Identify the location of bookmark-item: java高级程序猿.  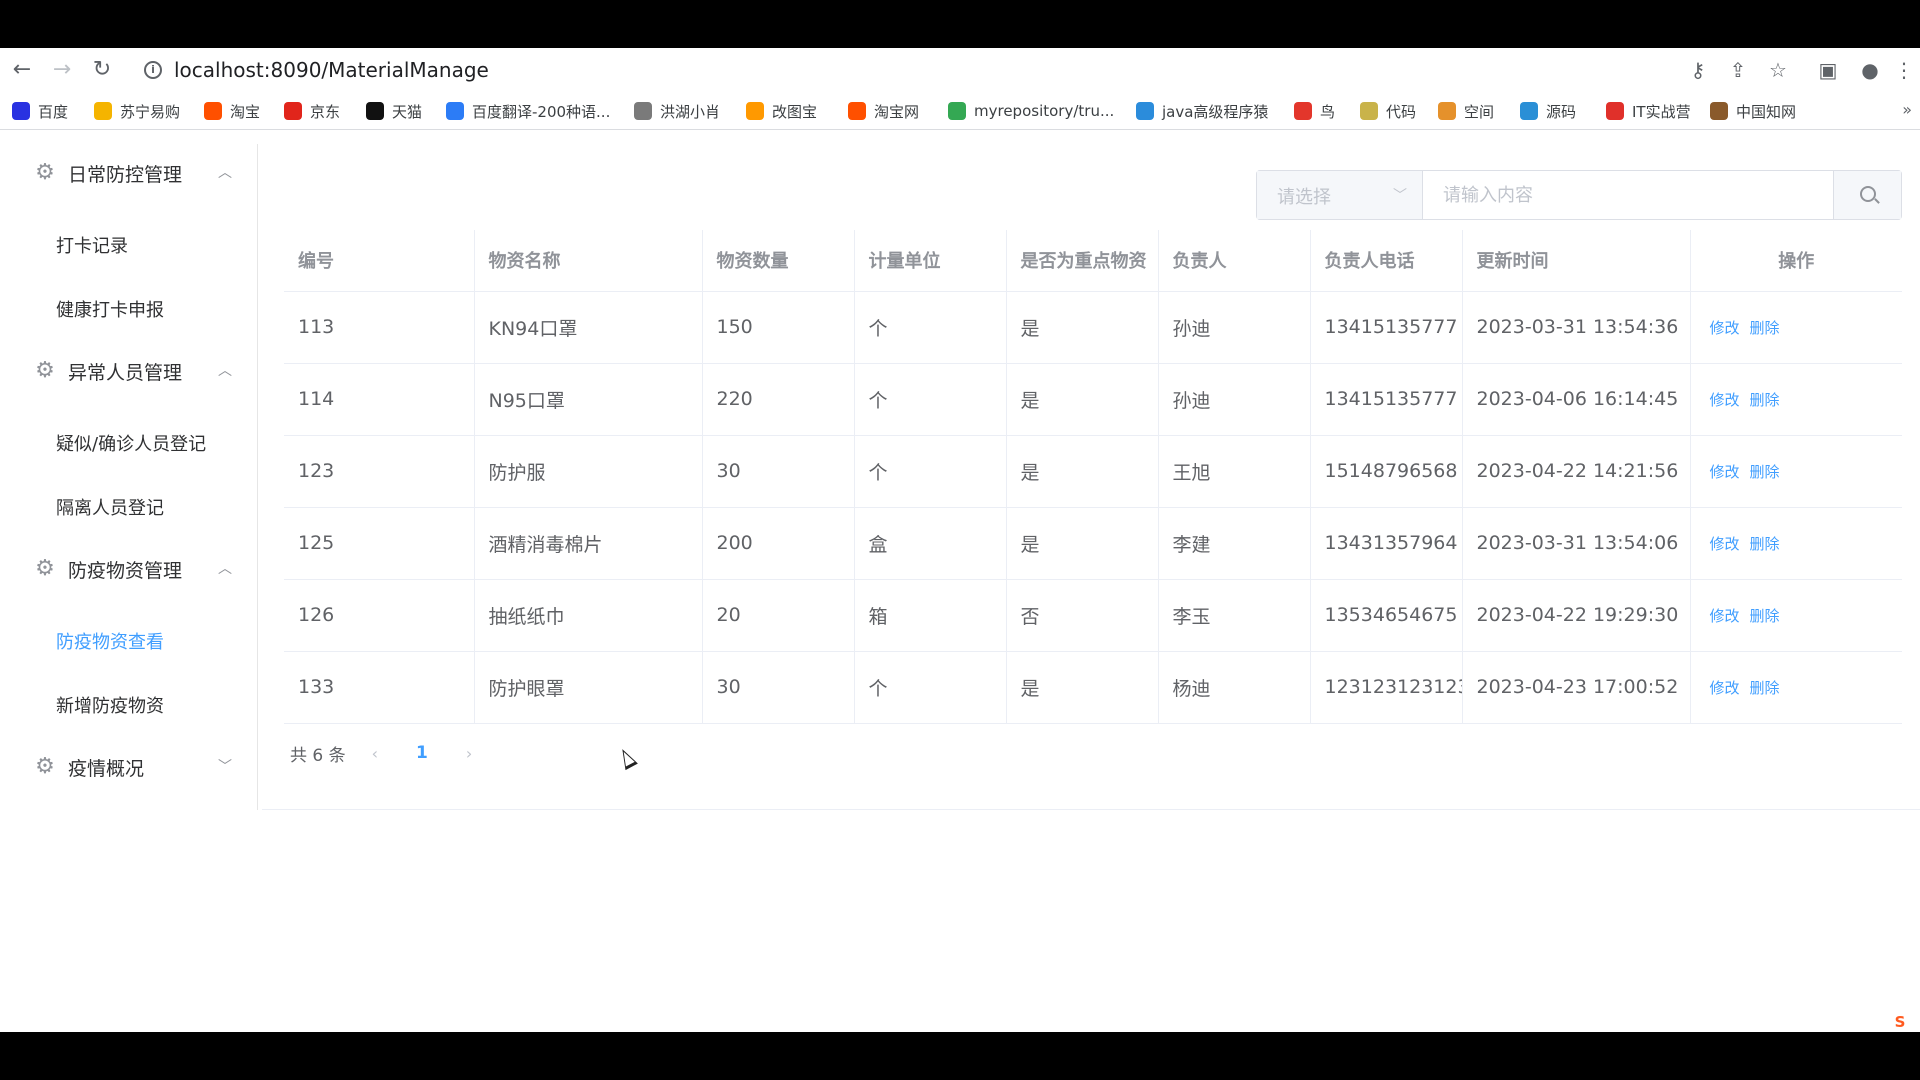
(1202, 111).